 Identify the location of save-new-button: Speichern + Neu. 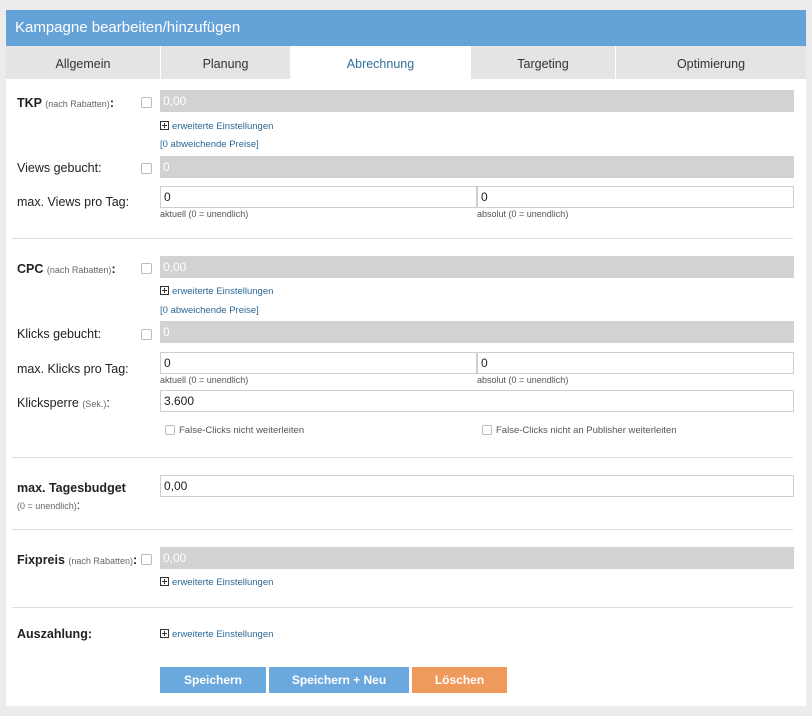
(339, 680).